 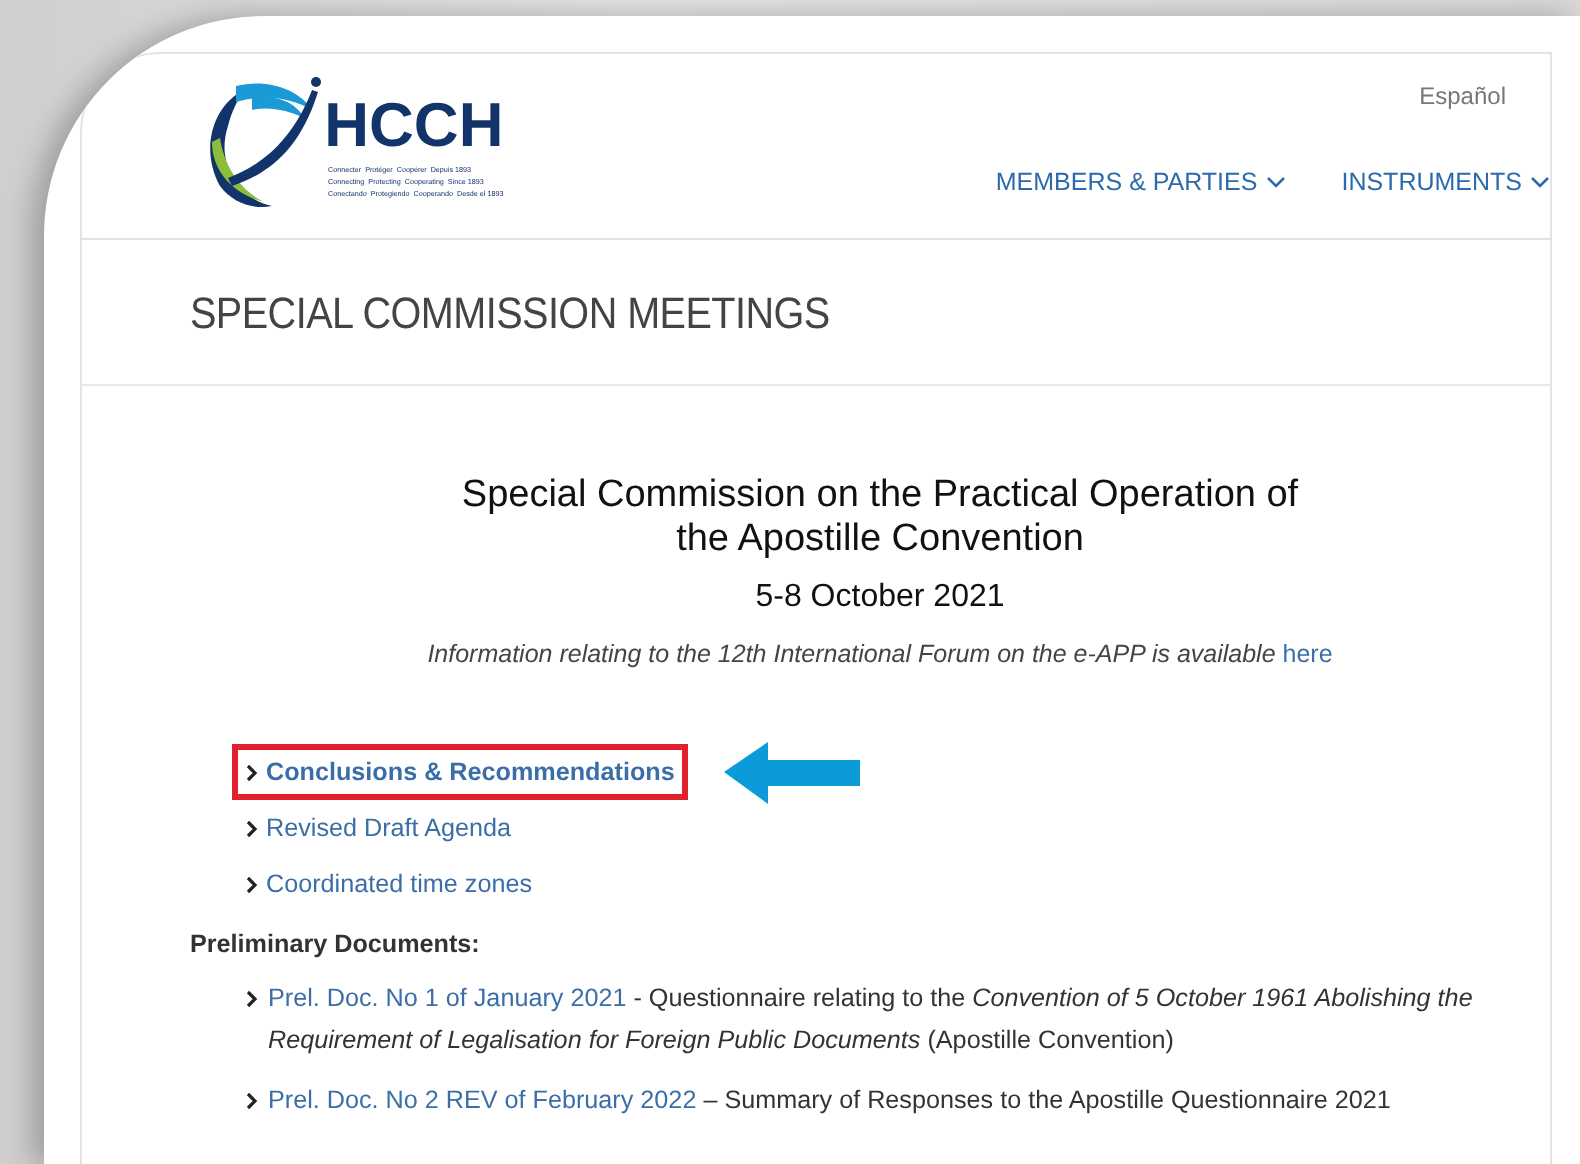 I want to click on here-link: here, so click(x=1307, y=654).